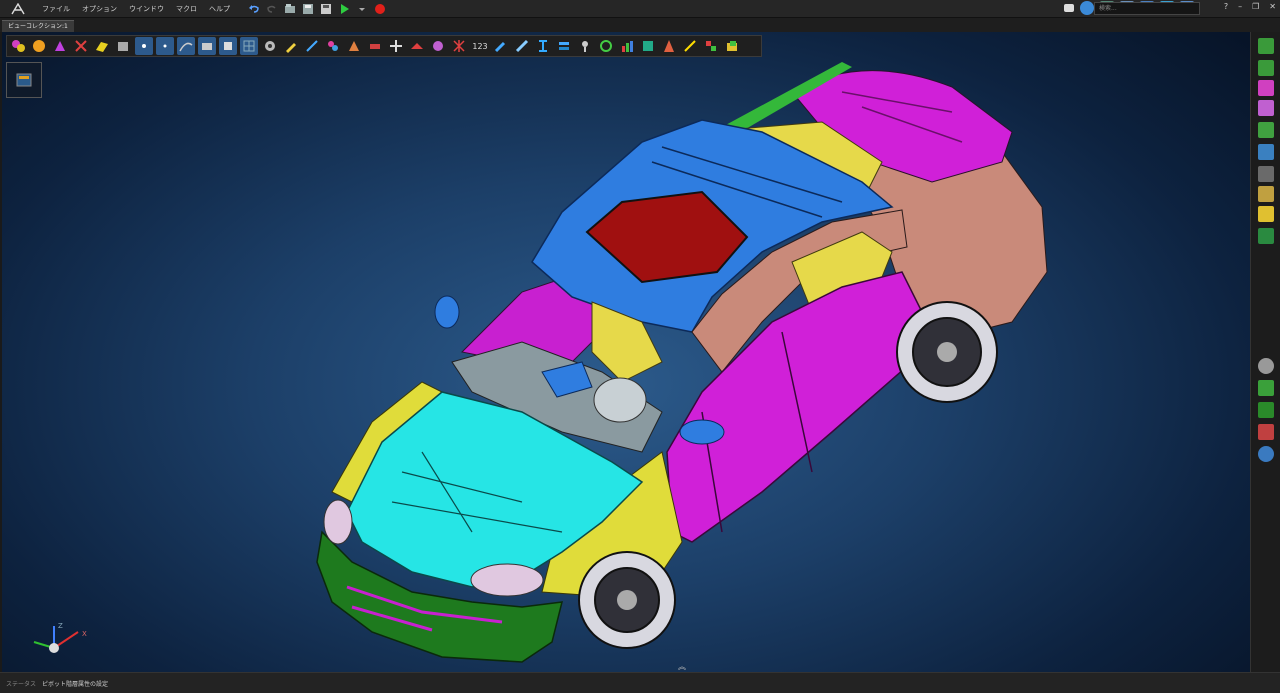  What do you see at coordinates (290, 9) in the screenshot?
I see `open-icon` at bounding box center [290, 9].